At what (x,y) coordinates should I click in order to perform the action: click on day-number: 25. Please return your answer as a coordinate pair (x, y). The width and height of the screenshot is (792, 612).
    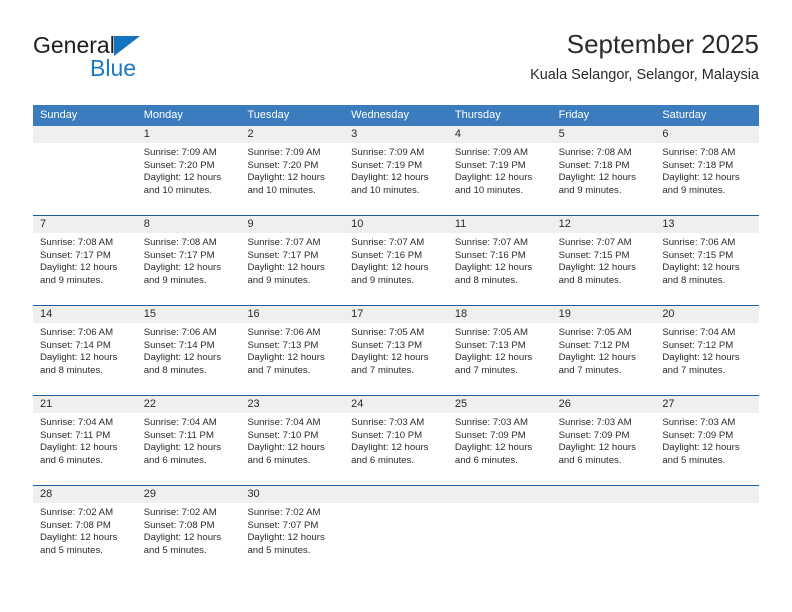
    Looking at the image, I should click on (500, 404).